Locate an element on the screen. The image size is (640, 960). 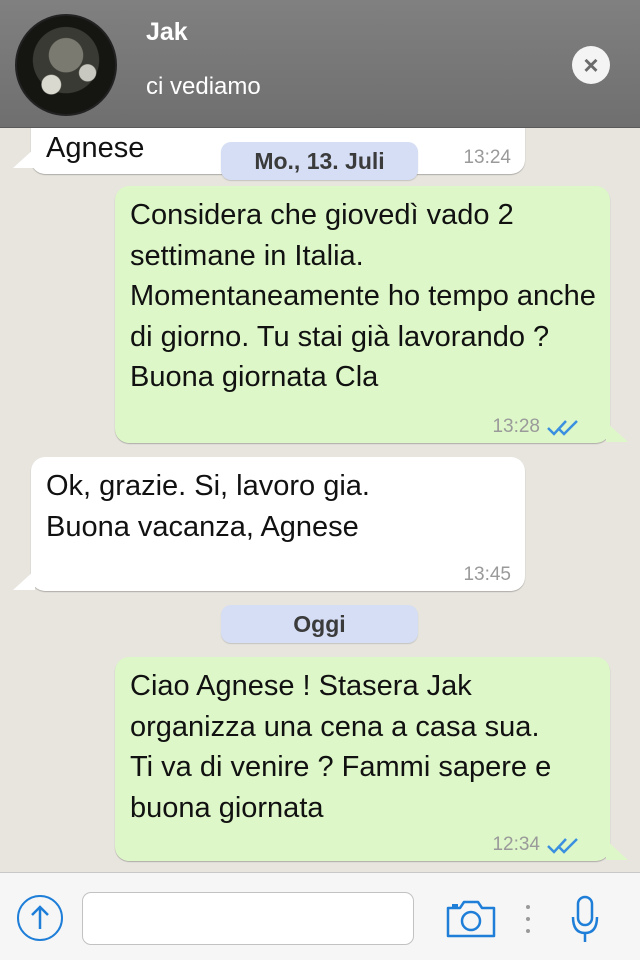
contact-name: Jak is located at coordinates (167, 32).